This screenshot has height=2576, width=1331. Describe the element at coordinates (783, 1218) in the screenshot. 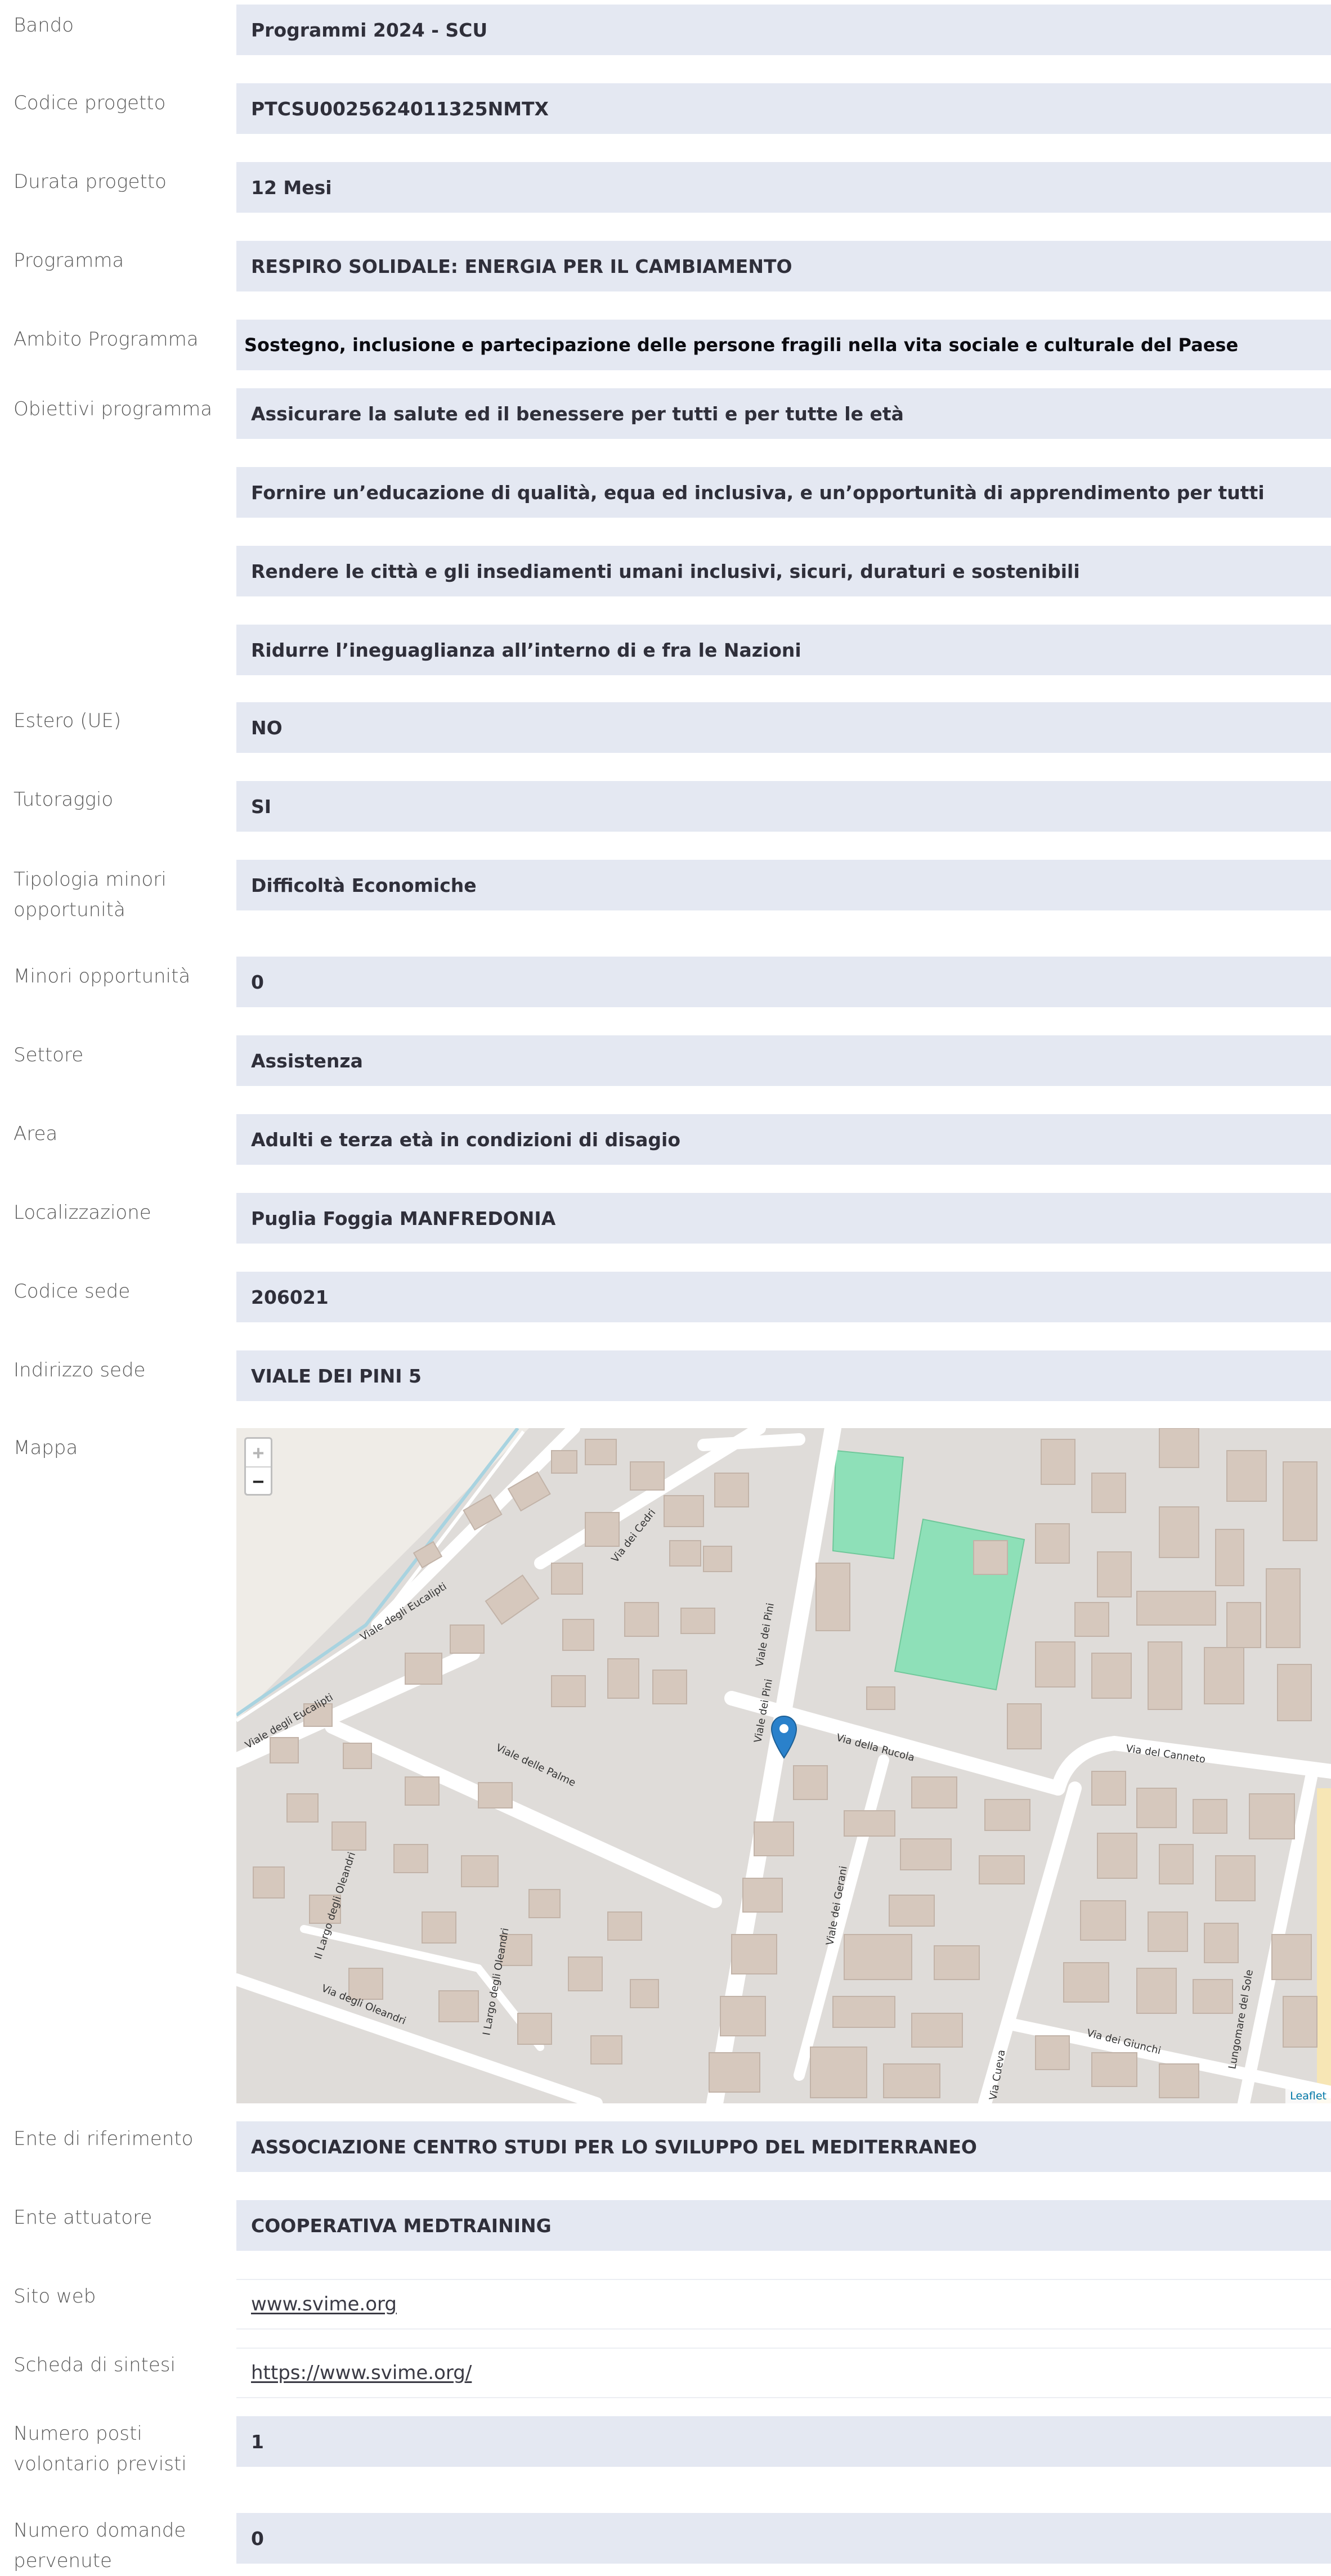

I see `field-value: Puglia Foggia MANFREDONIA` at that location.